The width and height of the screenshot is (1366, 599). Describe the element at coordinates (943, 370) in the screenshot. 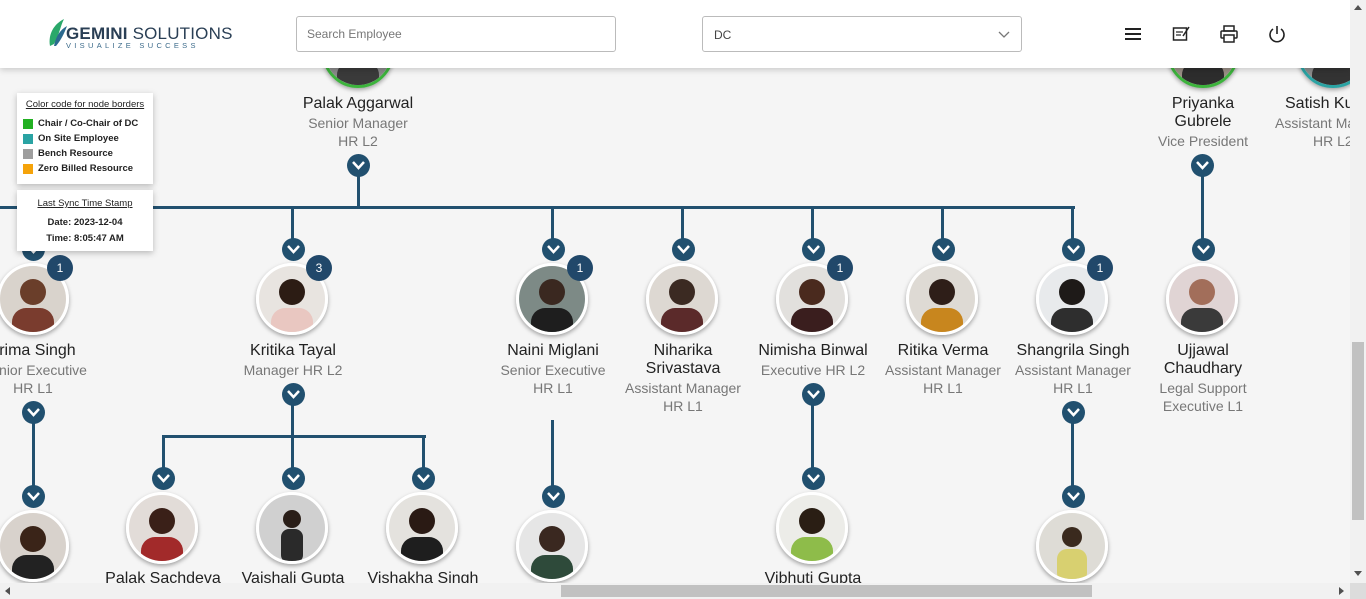

I see `designation-ritika-verma: Assistant Manager` at that location.